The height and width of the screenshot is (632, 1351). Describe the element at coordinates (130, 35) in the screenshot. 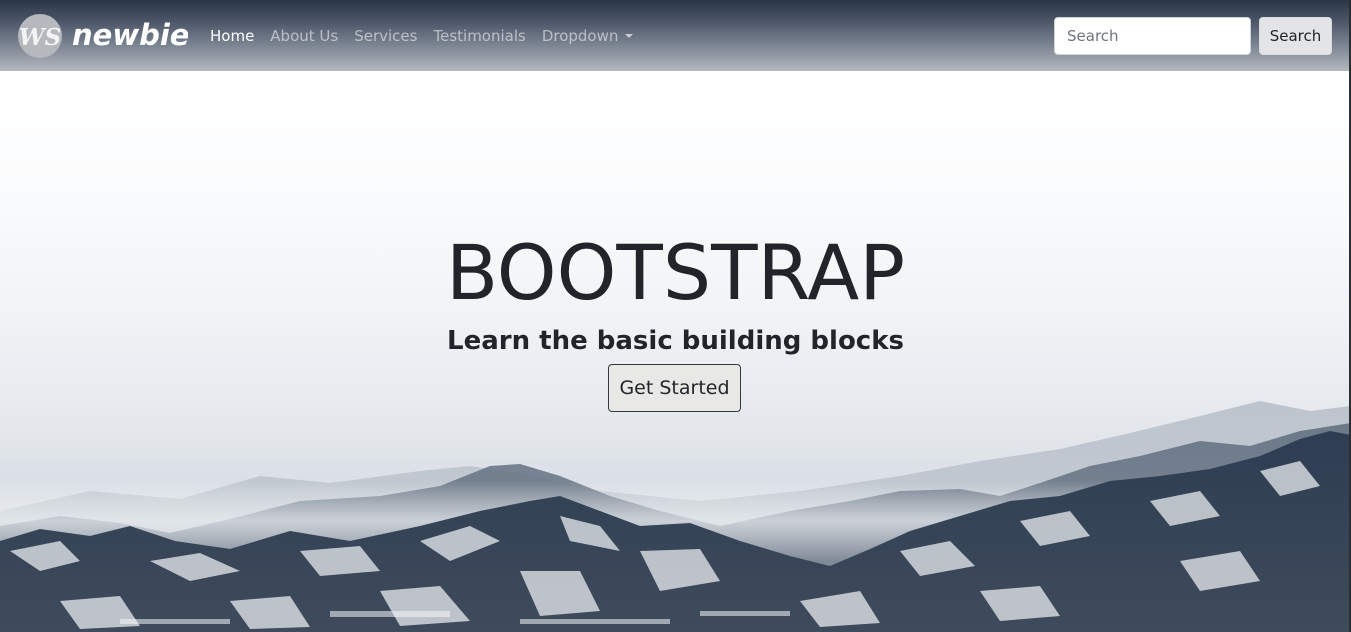

I see `brand-text: newbie` at that location.